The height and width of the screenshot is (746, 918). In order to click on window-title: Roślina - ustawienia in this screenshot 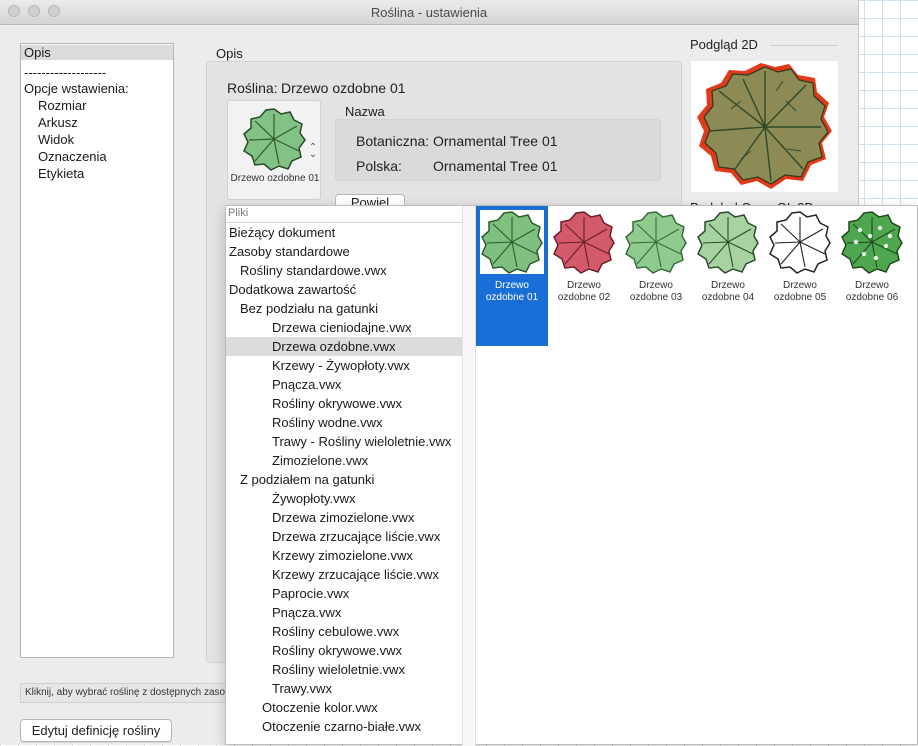, I will do `click(429, 12)`.